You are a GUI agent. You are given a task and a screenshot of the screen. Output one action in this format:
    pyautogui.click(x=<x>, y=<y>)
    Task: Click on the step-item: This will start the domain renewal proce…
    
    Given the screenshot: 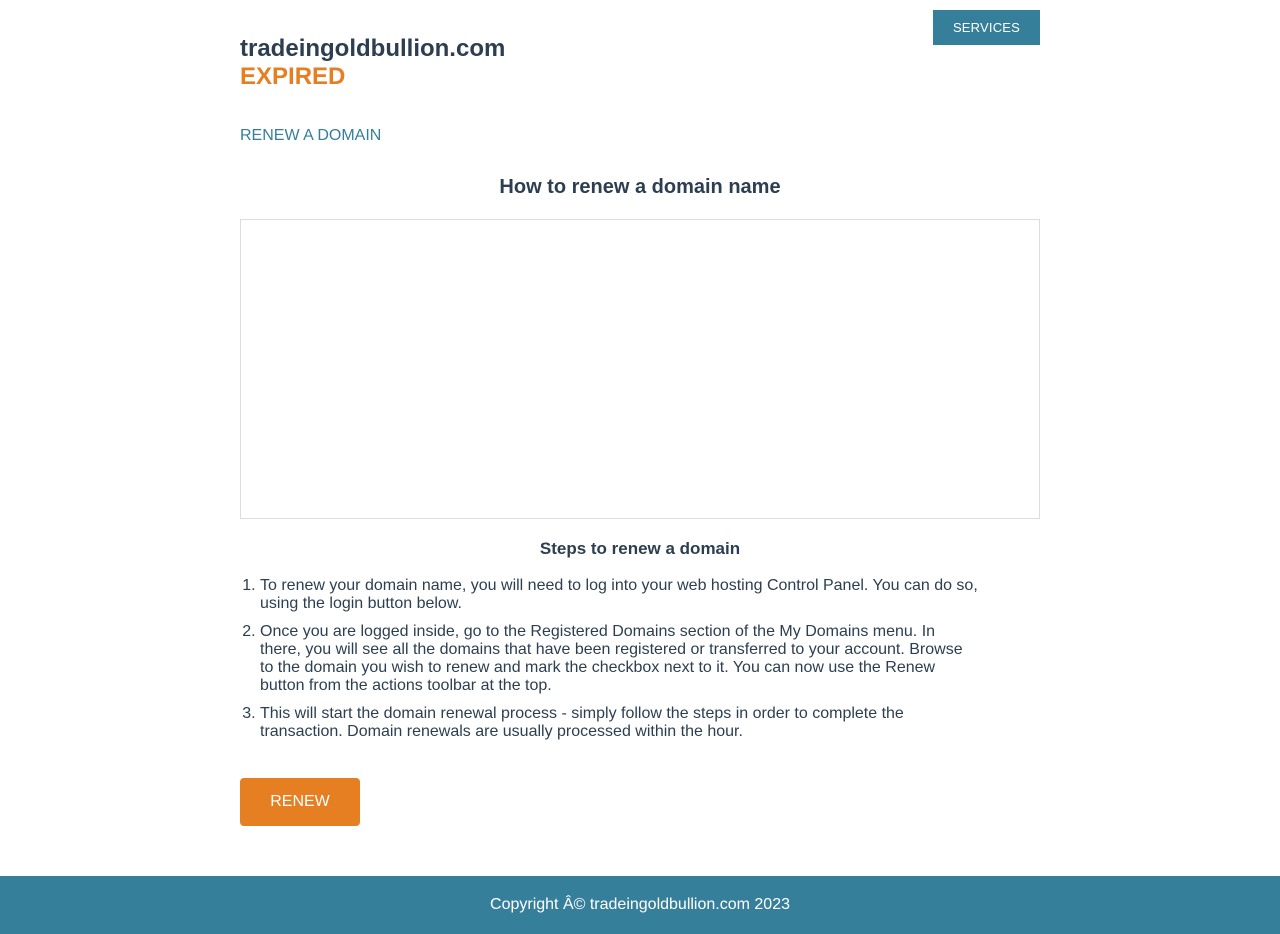 What is the action you would take?
    pyautogui.click(x=620, y=723)
    